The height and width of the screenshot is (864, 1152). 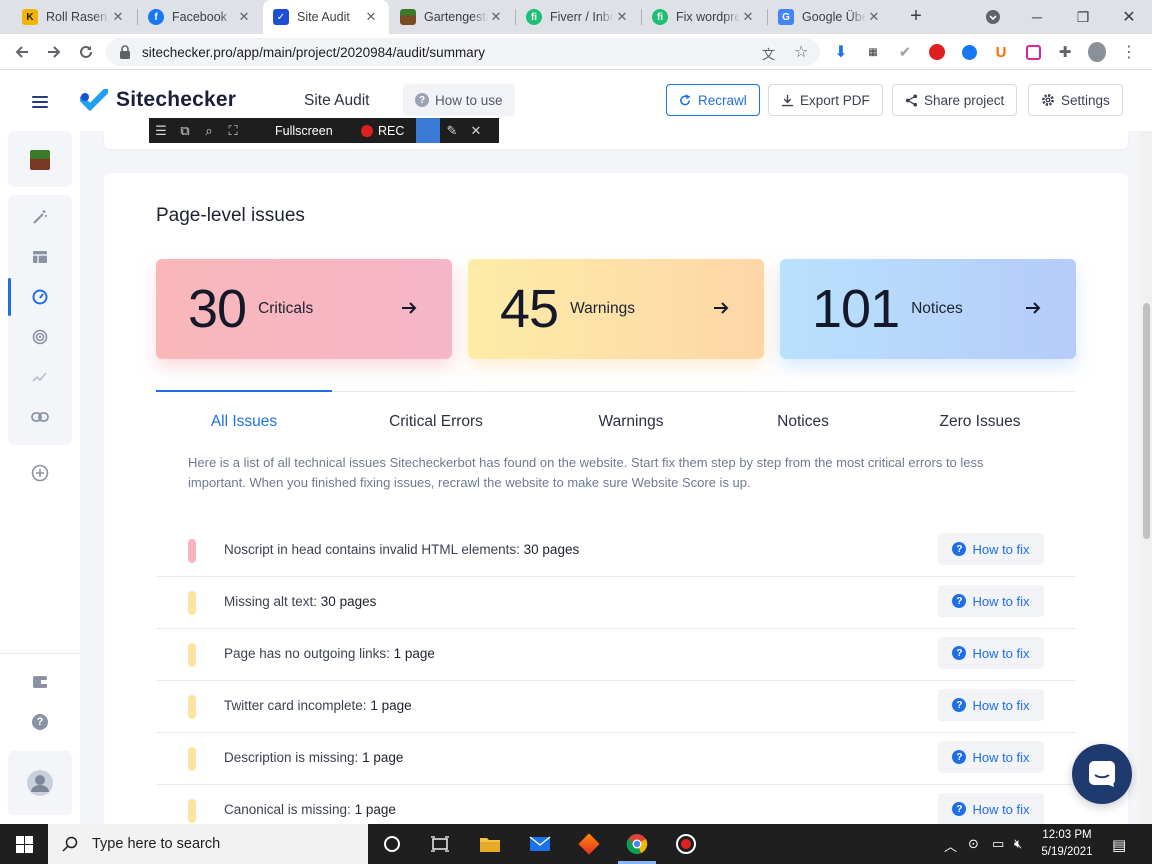 I want to click on puzzle-extensions-icon: ✚, so click(x=1065, y=52).